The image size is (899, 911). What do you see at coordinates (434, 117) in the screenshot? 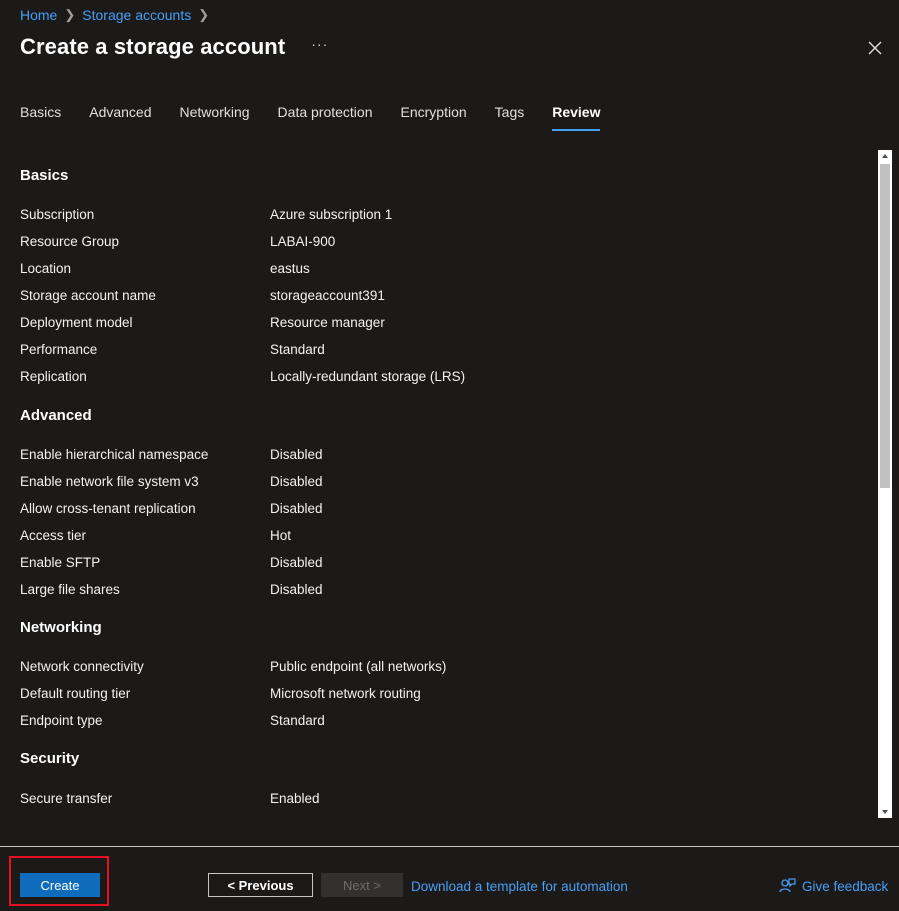
I see `tab-encryption: Encryption` at bounding box center [434, 117].